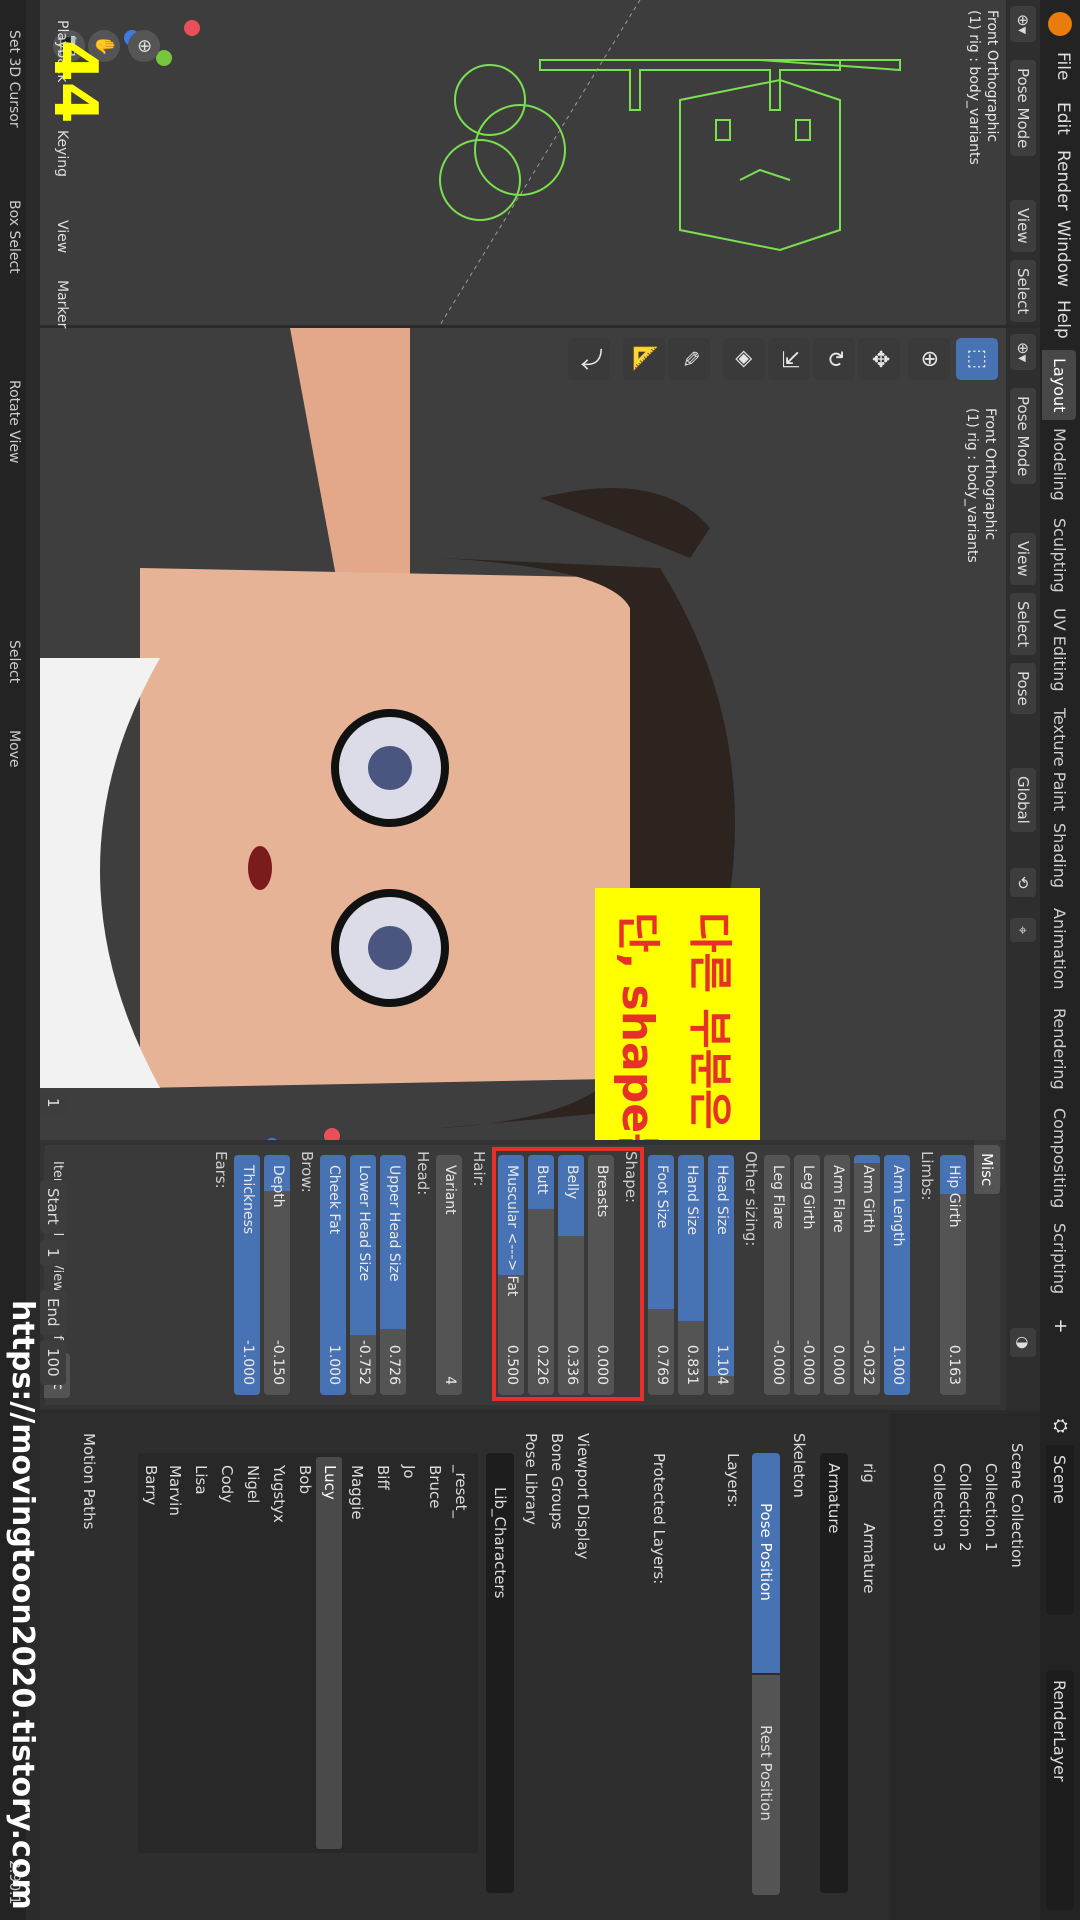 This screenshot has width=1080, height=1920. I want to click on pose-item: Nigel, so click(253, 1484).